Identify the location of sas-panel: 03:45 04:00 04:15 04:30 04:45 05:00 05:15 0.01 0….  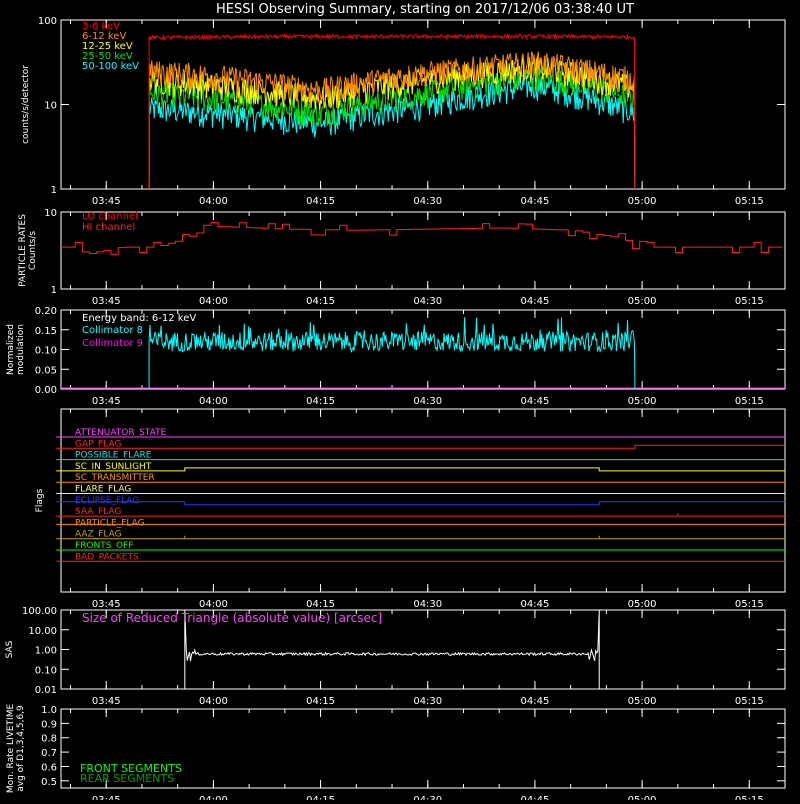
(395, 656).